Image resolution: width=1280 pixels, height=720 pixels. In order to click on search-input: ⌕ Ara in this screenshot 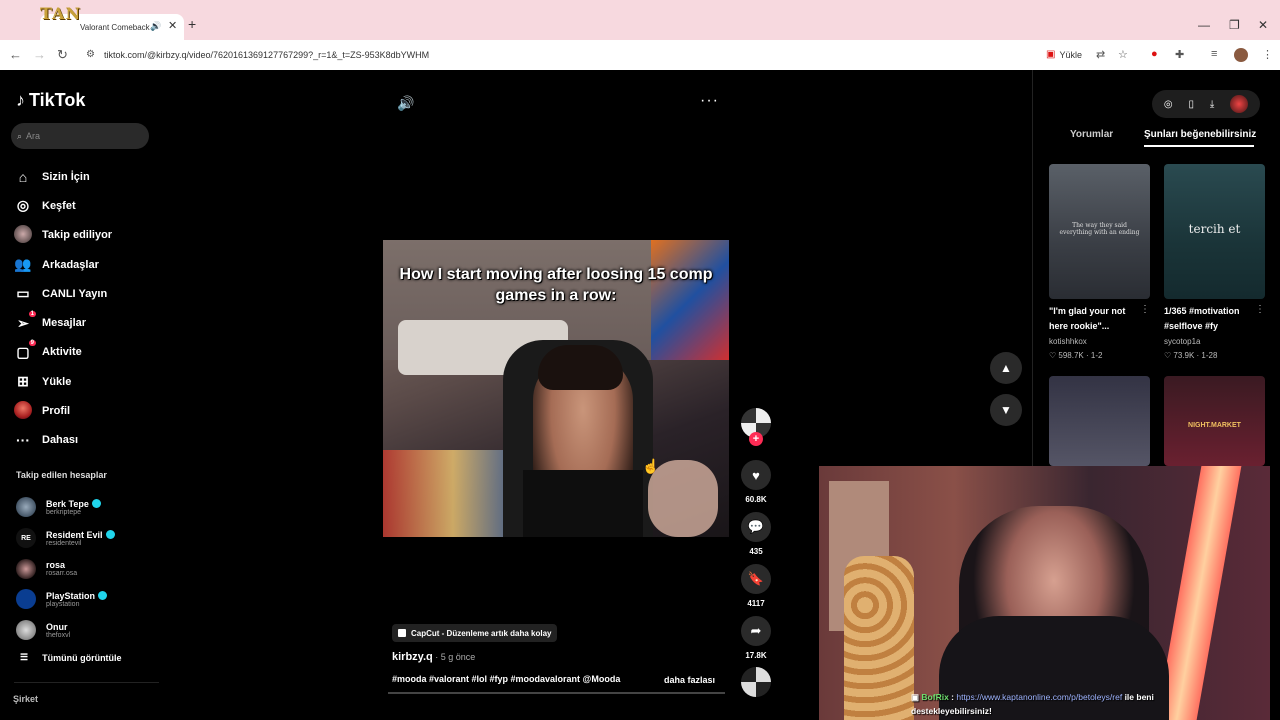, I will do `click(80, 136)`.